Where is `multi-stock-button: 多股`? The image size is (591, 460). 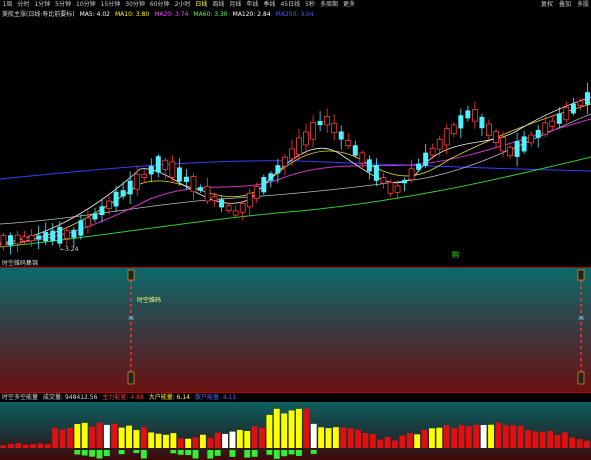 multi-stock-button: 多股 is located at coordinates (583, 5).